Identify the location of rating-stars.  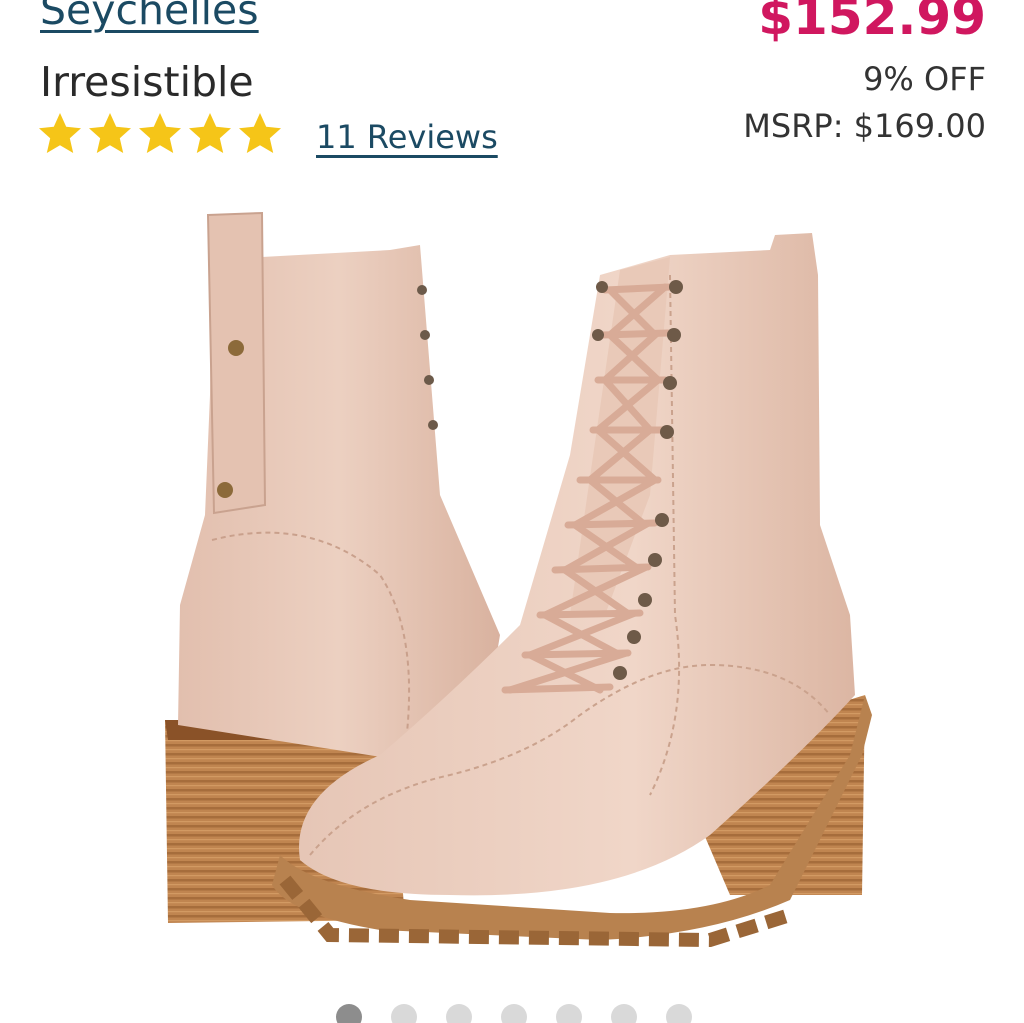
(160, 134).